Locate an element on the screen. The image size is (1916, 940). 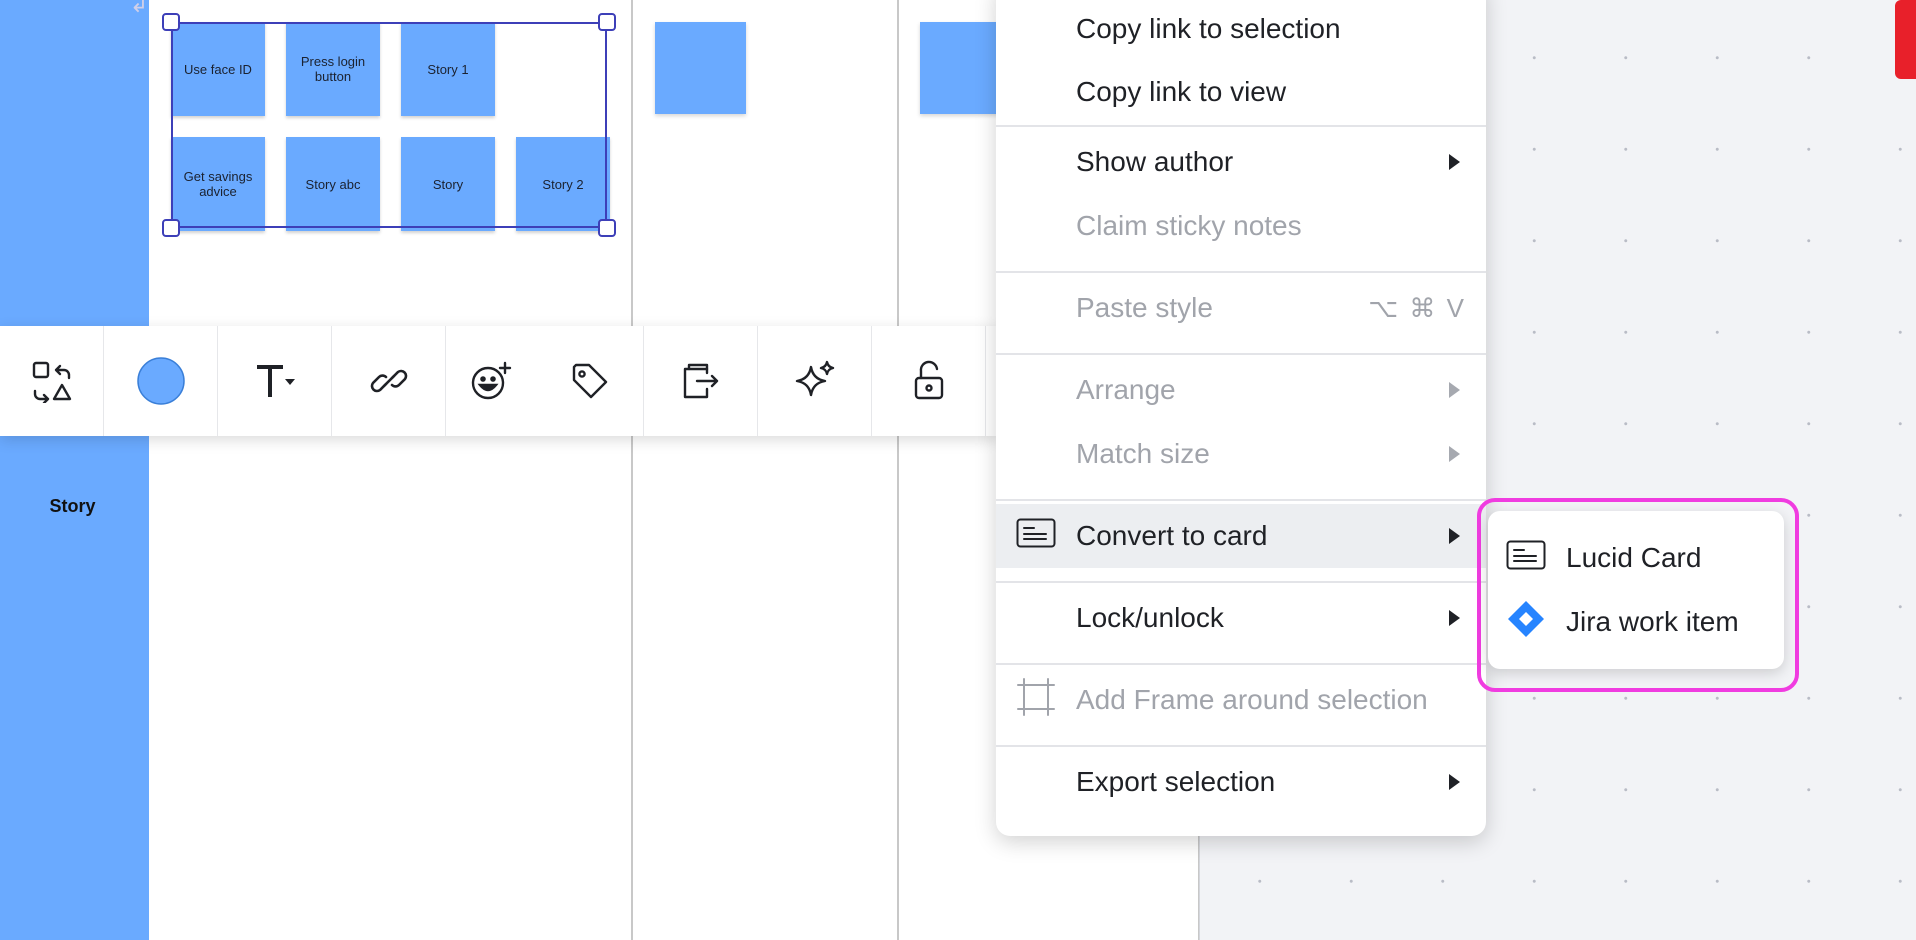
swimlane-header is located at coordinates (74, 470).